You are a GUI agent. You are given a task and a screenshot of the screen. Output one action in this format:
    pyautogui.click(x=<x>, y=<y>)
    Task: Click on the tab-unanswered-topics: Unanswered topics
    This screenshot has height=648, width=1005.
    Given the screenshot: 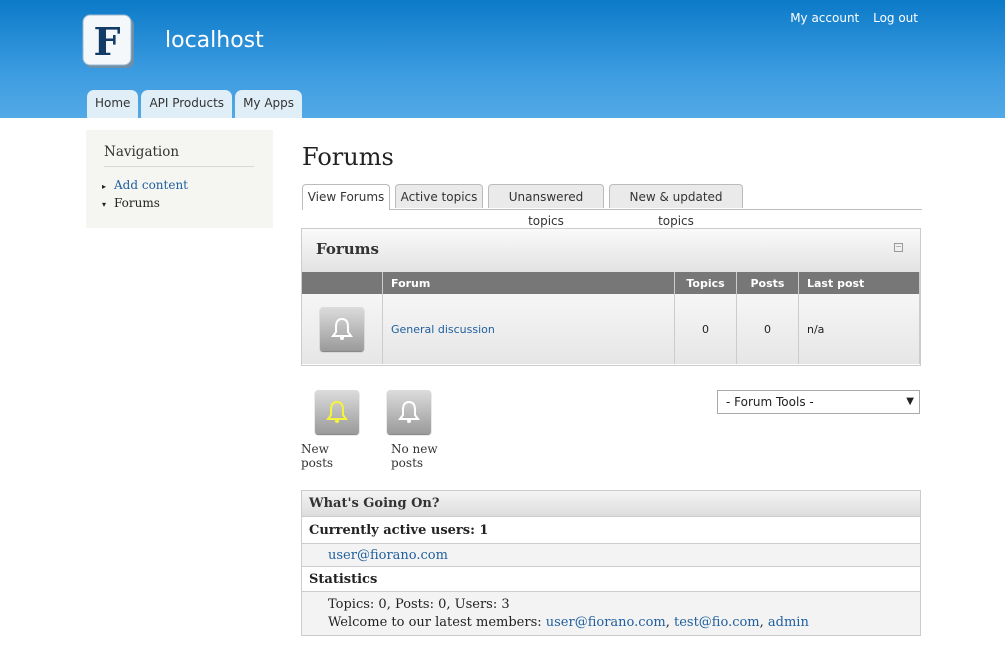 What is the action you would take?
    pyautogui.click(x=546, y=206)
    